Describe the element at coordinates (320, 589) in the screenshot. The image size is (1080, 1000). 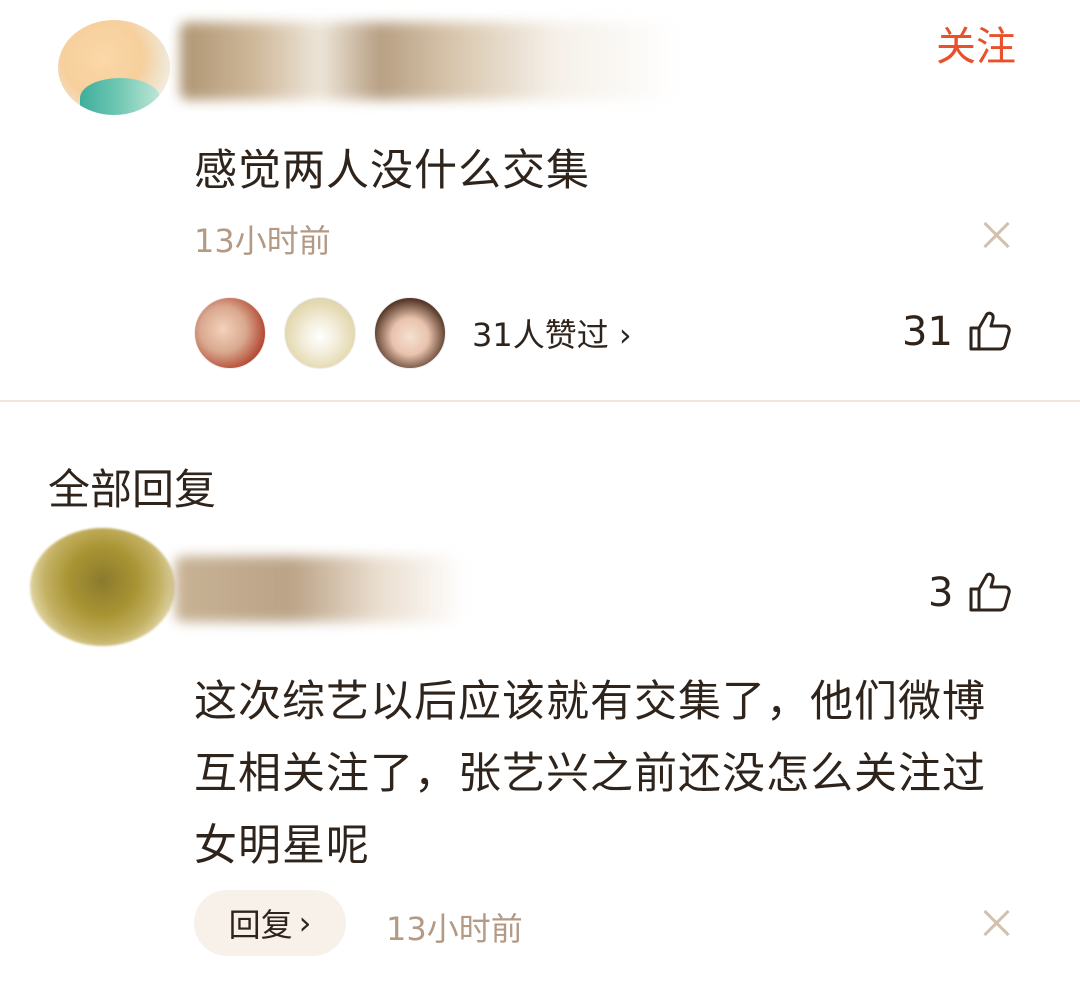
I see `reply-author-name-blurred` at that location.